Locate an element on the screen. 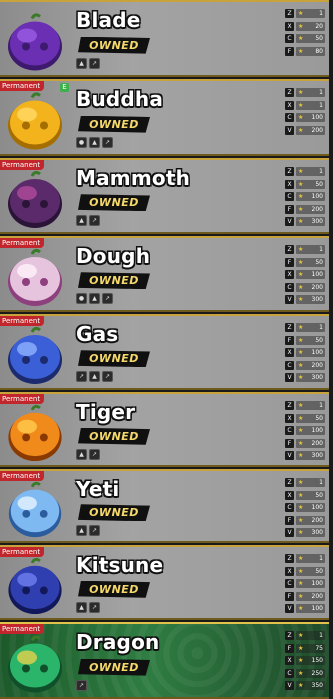  move-row: V ★ 200 is located at coordinates (305, 130).